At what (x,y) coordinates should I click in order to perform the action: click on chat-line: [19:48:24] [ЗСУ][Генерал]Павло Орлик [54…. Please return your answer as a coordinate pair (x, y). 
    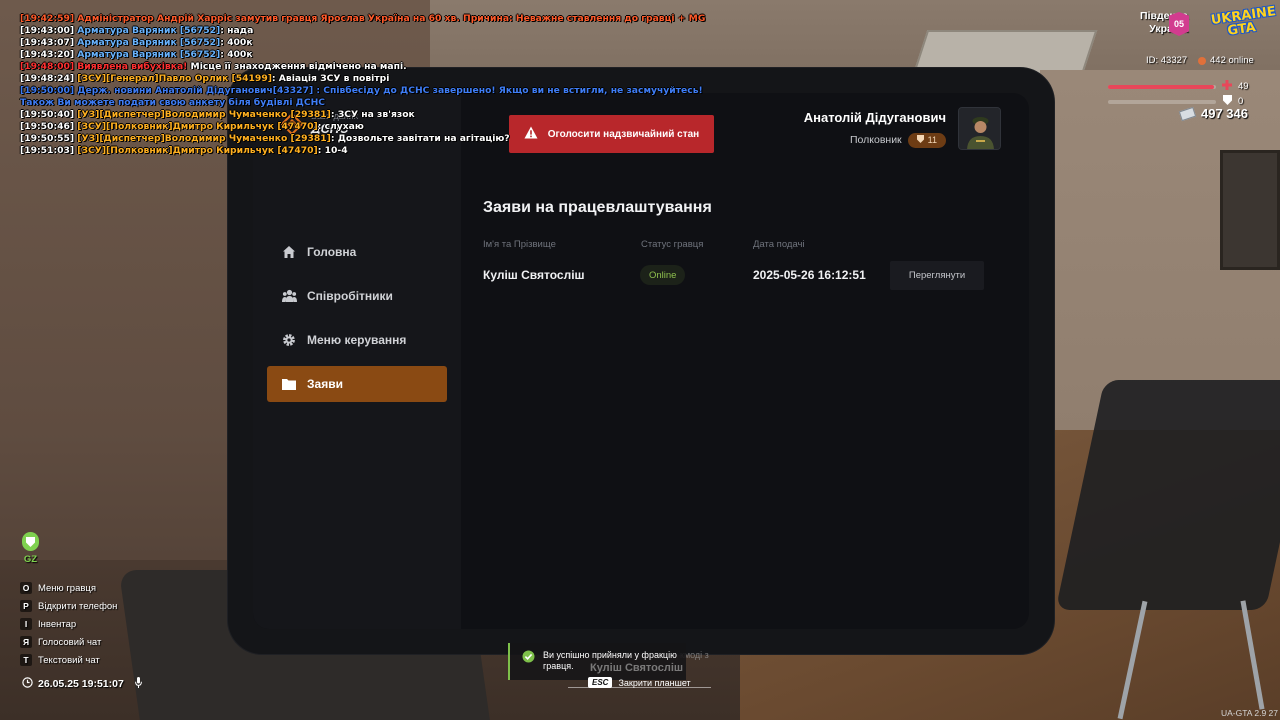
    Looking at the image, I should click on (370, 79).